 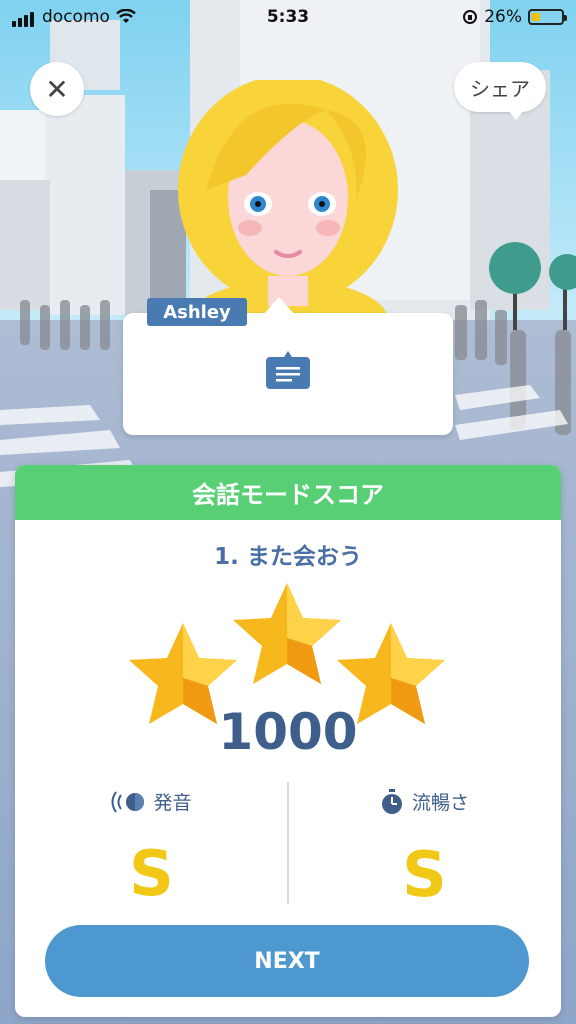 What do you see at coordinates (288, 200) in the screenshot?
I see `character-avatar` at bounding box center [288, 200].